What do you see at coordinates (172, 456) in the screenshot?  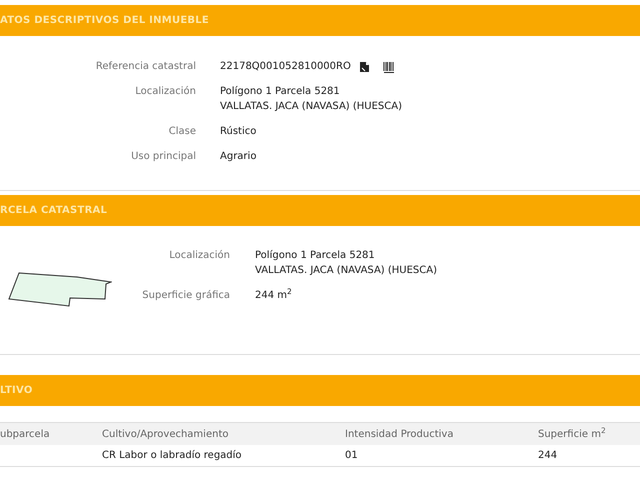 I see `table-cell-text: CR Labor o labradío regadío` at bounding box center [172, 456].